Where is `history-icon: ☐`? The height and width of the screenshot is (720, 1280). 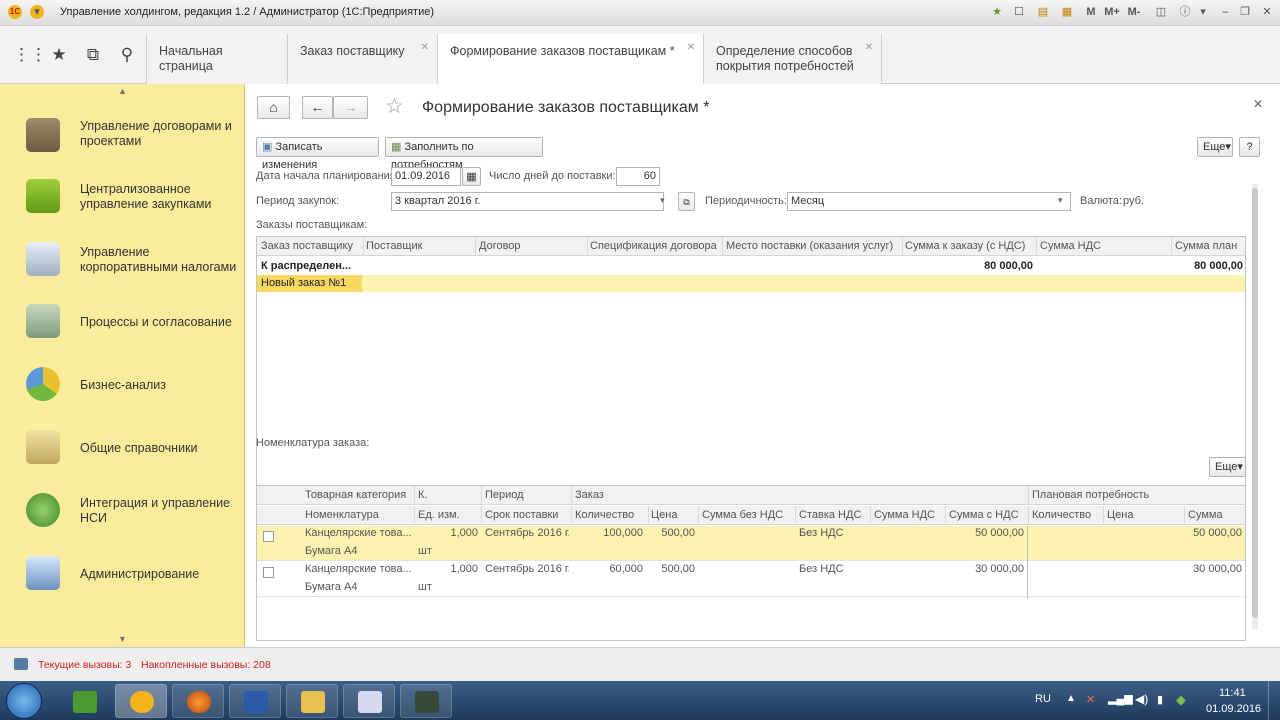 history-icon: ☐ is located at coordinates (1019, 12).